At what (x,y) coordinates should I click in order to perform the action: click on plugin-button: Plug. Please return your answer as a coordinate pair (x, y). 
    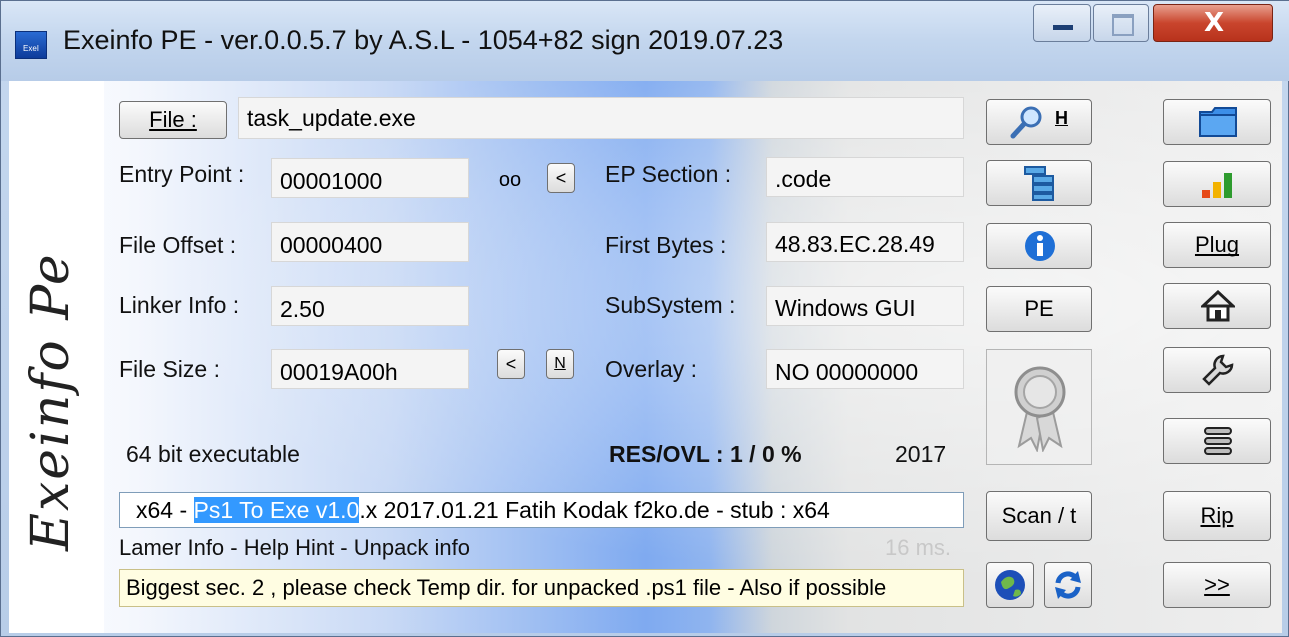
    Looking at the image, I should click on (1217, 245).